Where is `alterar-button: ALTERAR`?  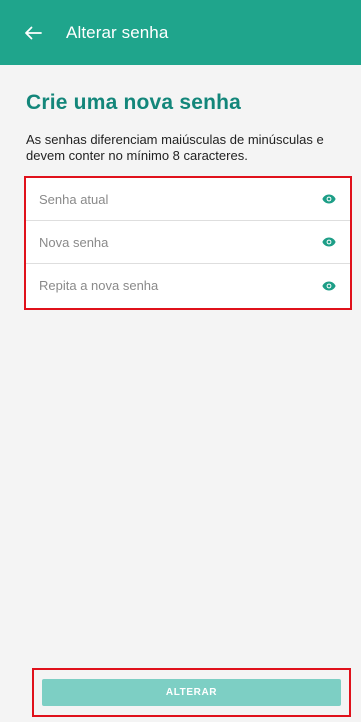 alterar-button: ALTERAR is located at coordinates (191, 692).